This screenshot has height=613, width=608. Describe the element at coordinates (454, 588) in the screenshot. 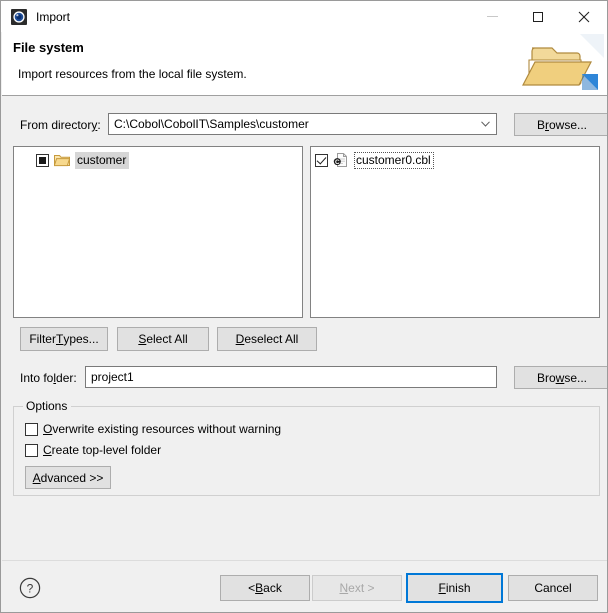

I see `finish-button: Finish` at that location.